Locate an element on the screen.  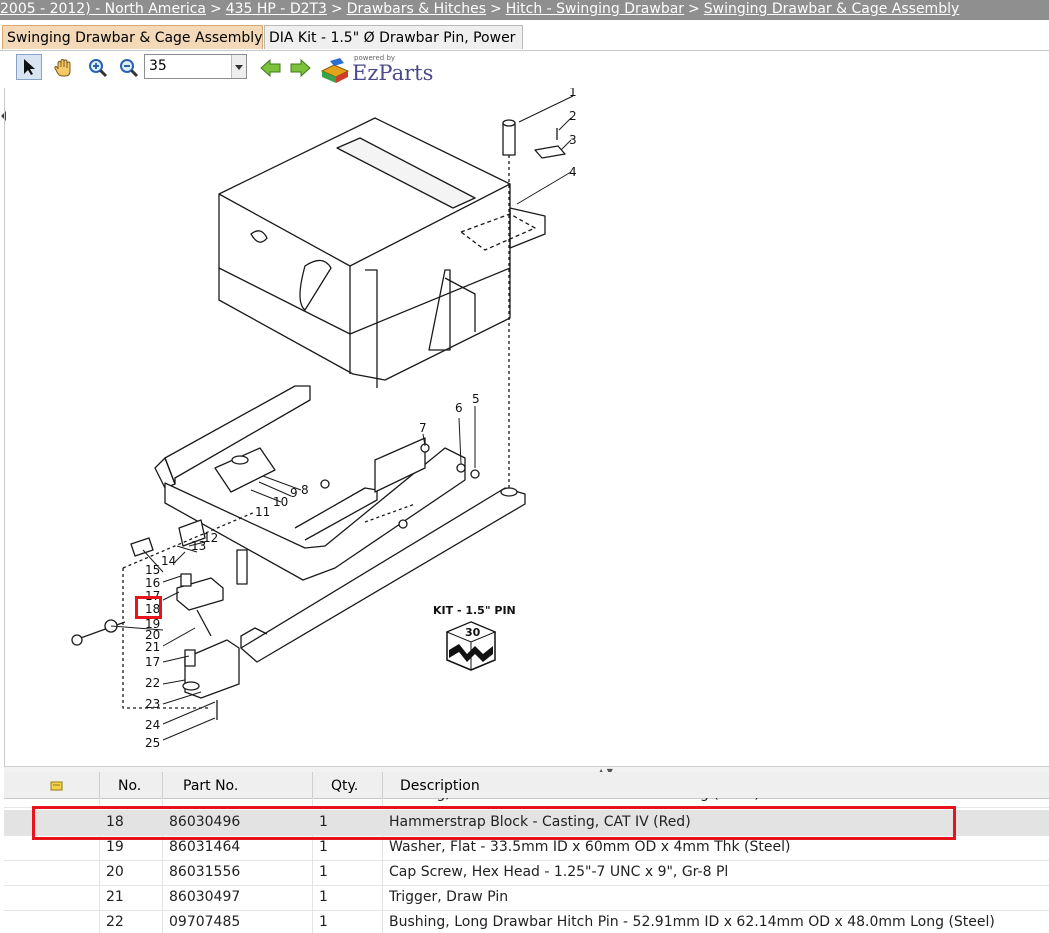
chevron-down-icon is located at coordinates (238, 66).